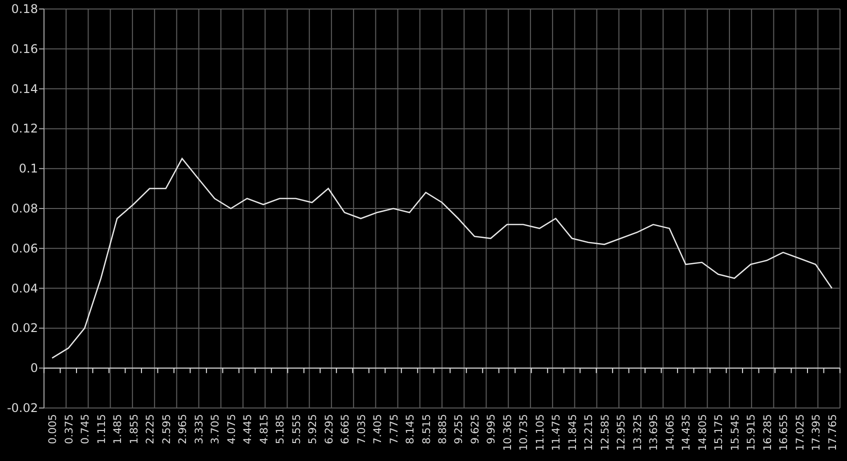 The height and width of the screenshot is (461, 847). Describe the element at coordinates (102, 429) in the screenshot. I see `x-tick-label: 1.115` at that location.